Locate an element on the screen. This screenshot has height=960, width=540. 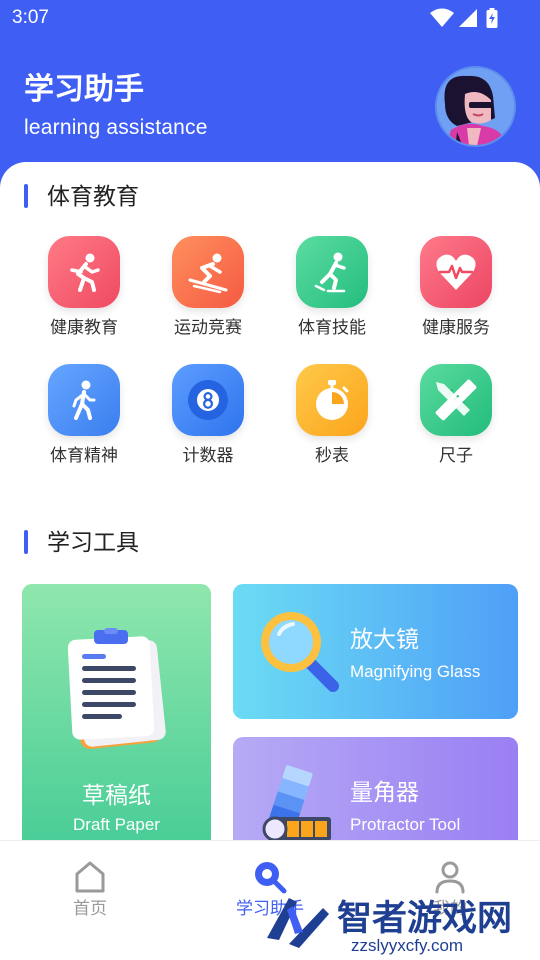
clipboard-icon is located at coordinates (116, 688).